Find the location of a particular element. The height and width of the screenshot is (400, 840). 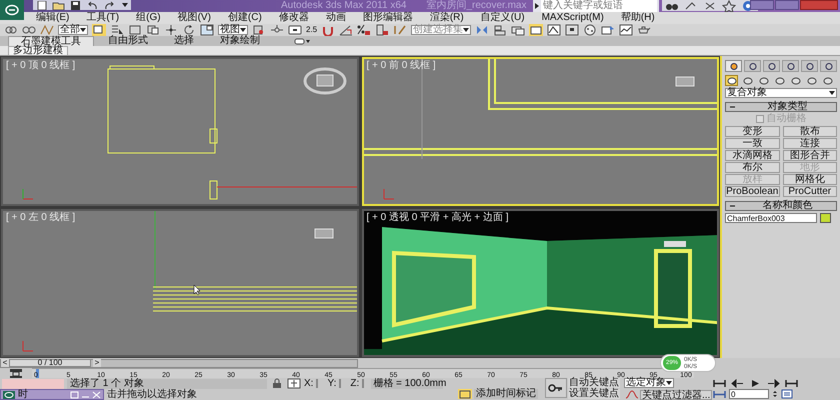

percent-snap-icon is located at coordinates (364, 30).